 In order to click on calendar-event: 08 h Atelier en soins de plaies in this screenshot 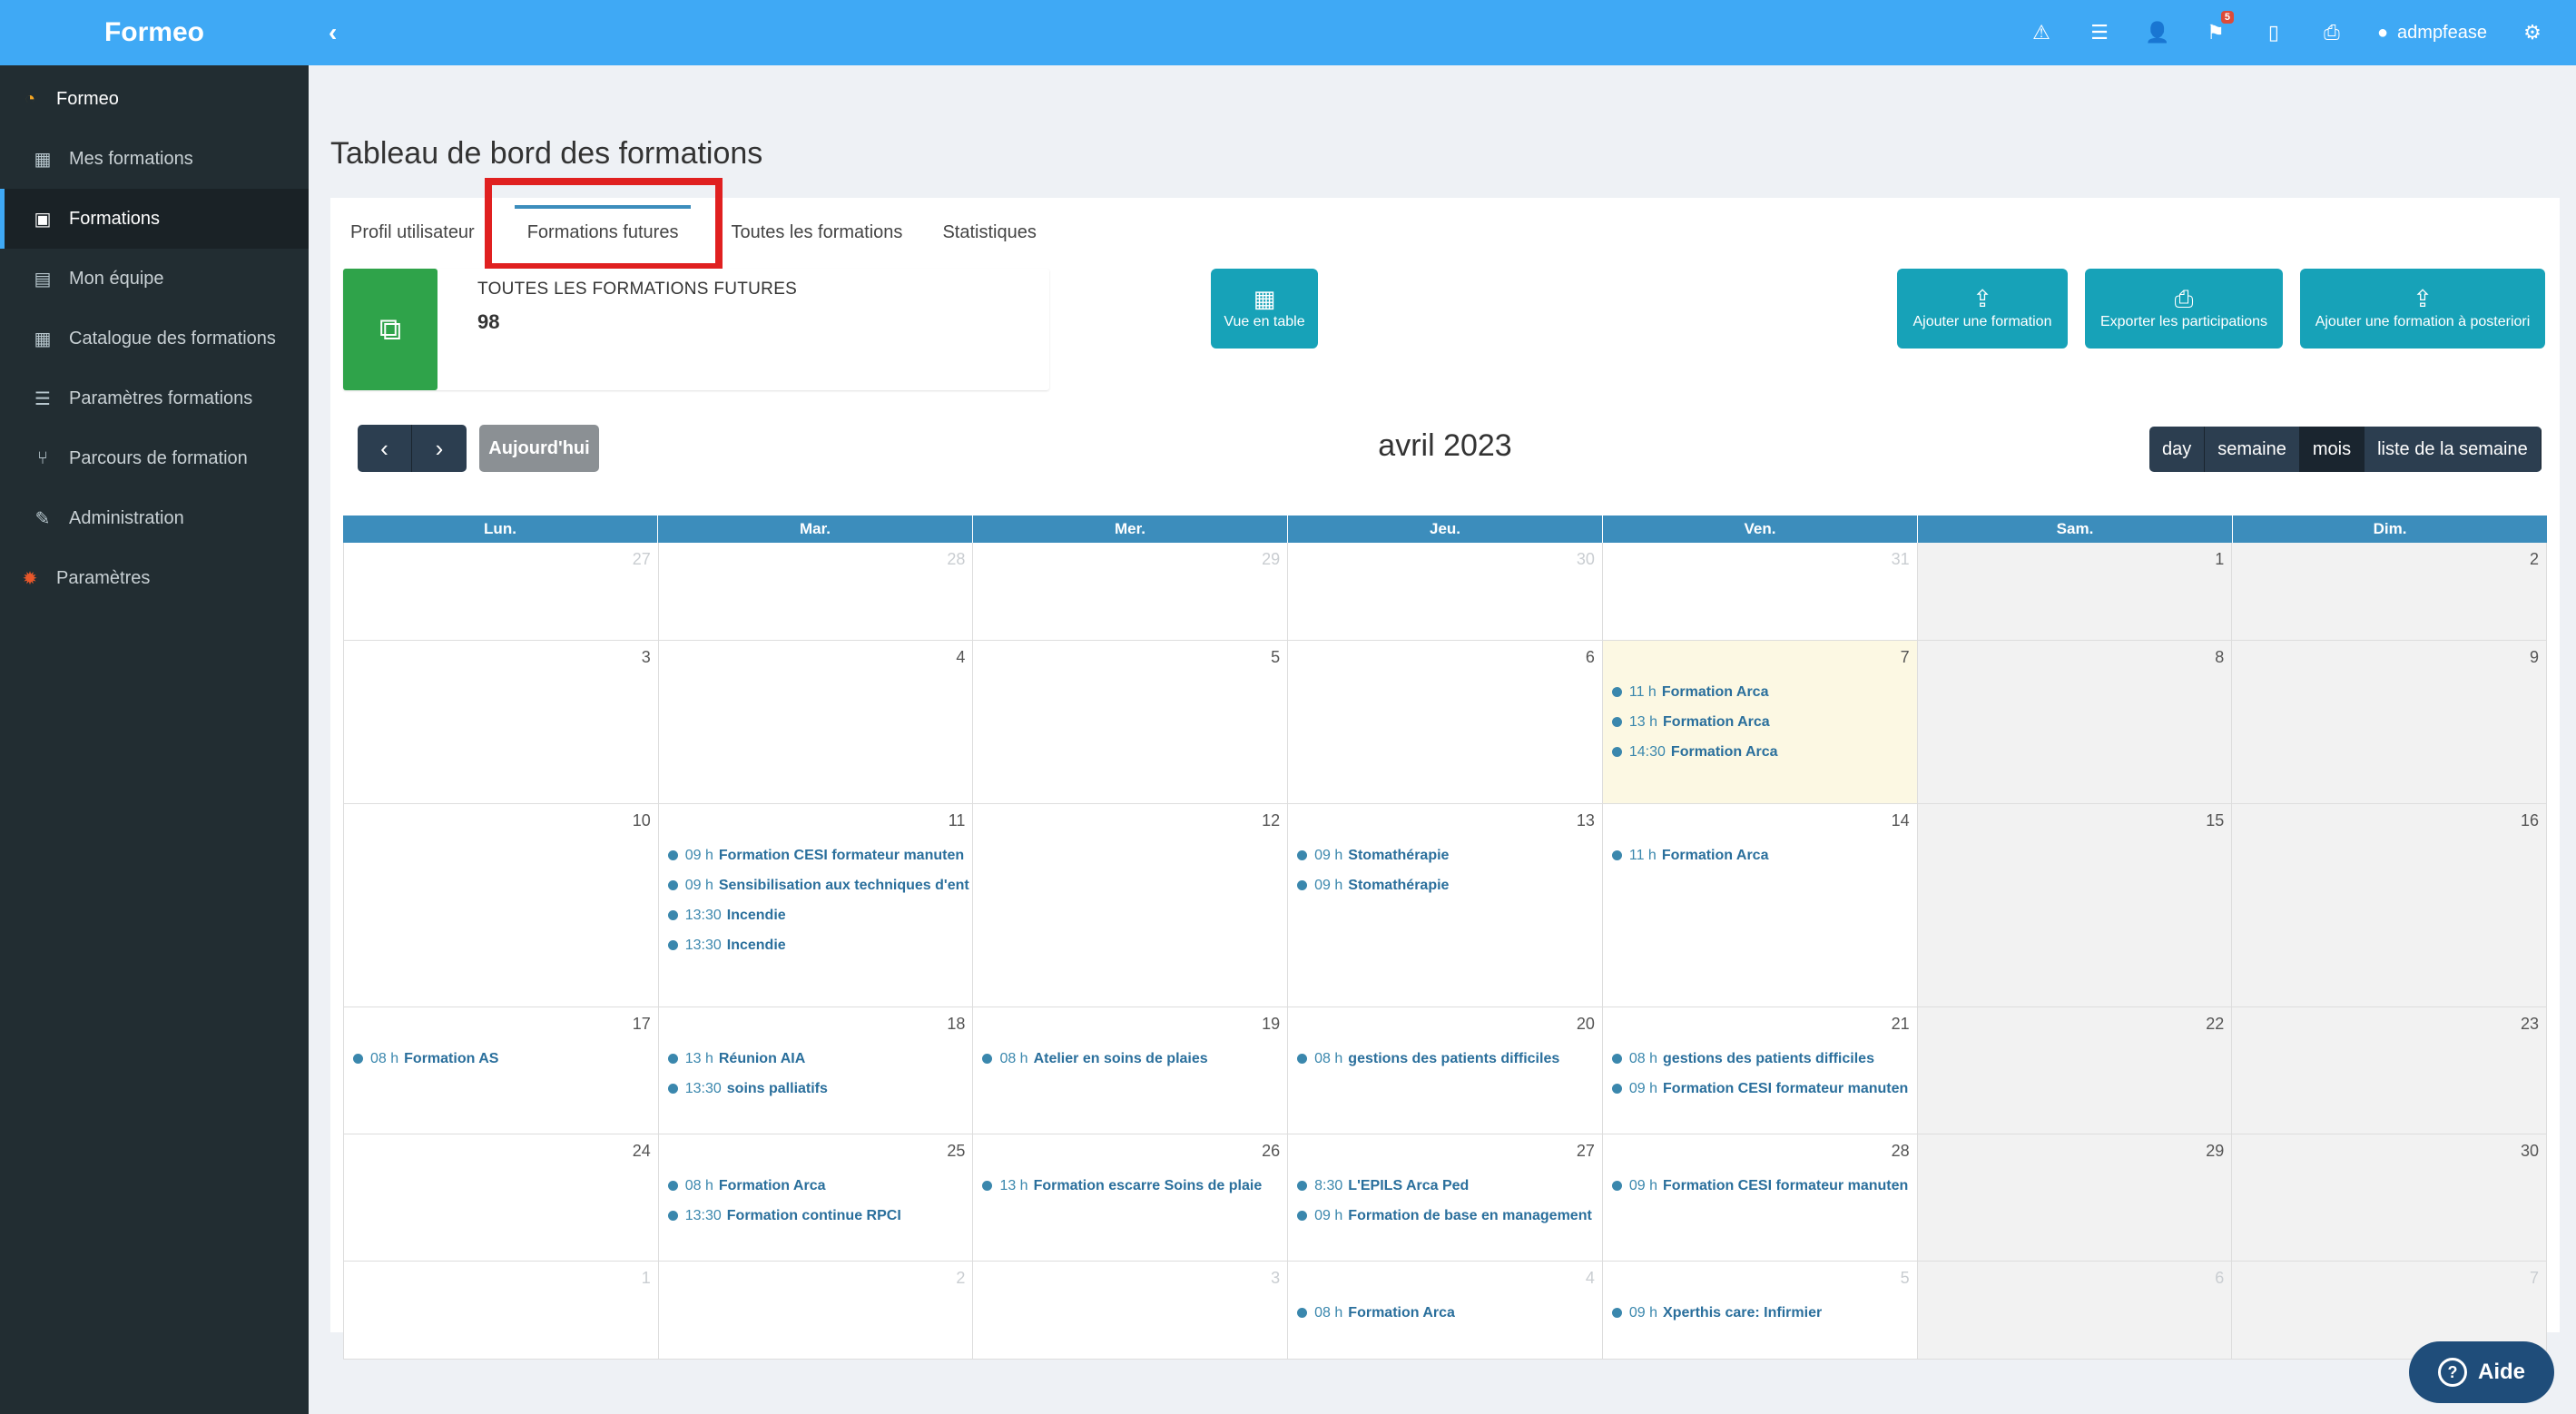, I will do `click(1134, 1059)`.